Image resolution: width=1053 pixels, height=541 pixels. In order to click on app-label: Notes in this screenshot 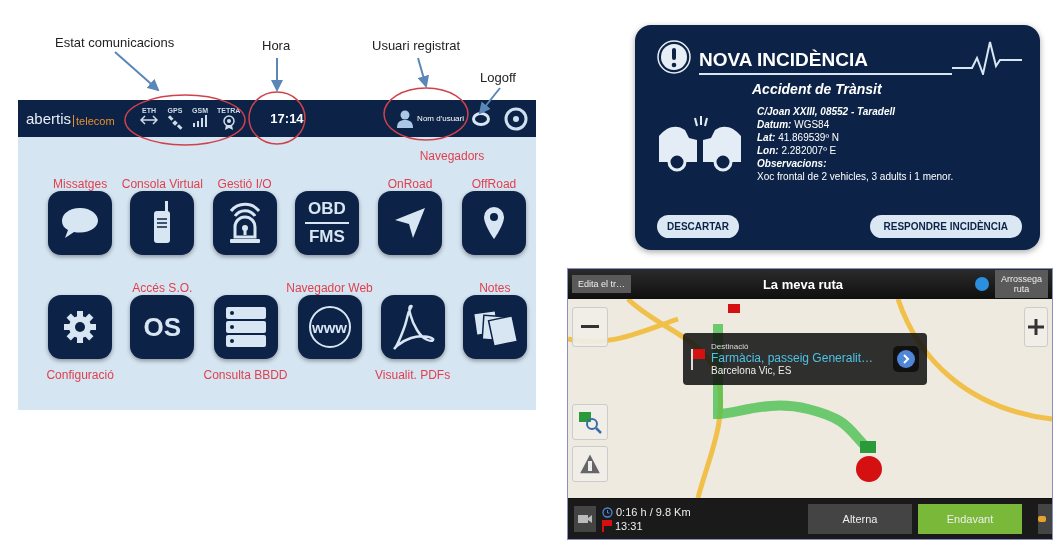, I will do `click(495, 288)`.